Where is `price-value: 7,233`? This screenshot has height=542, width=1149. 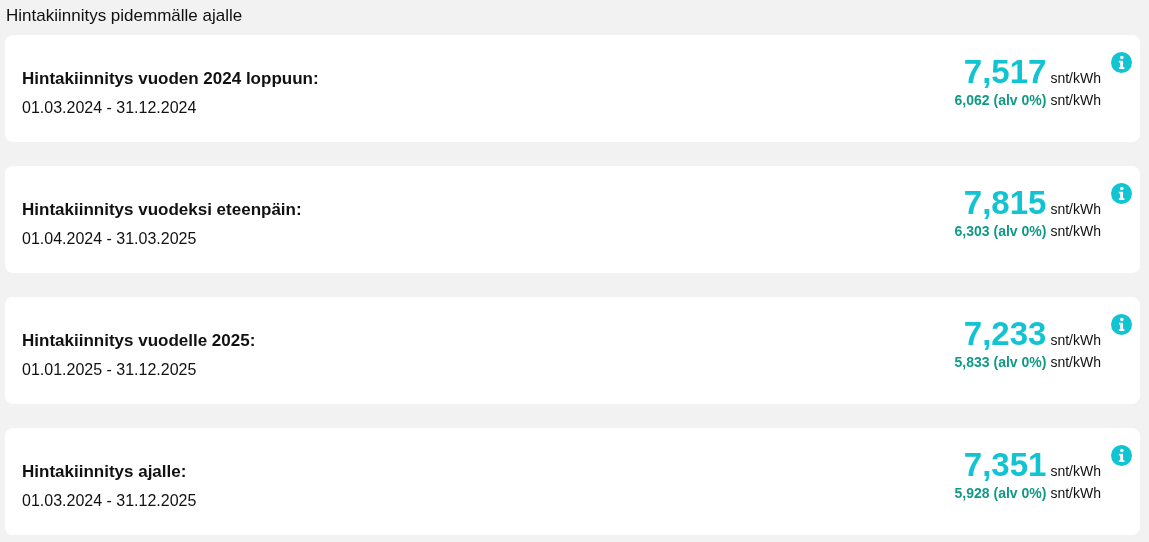 price-value: 7,233 is located at coordinates (1005, 334).